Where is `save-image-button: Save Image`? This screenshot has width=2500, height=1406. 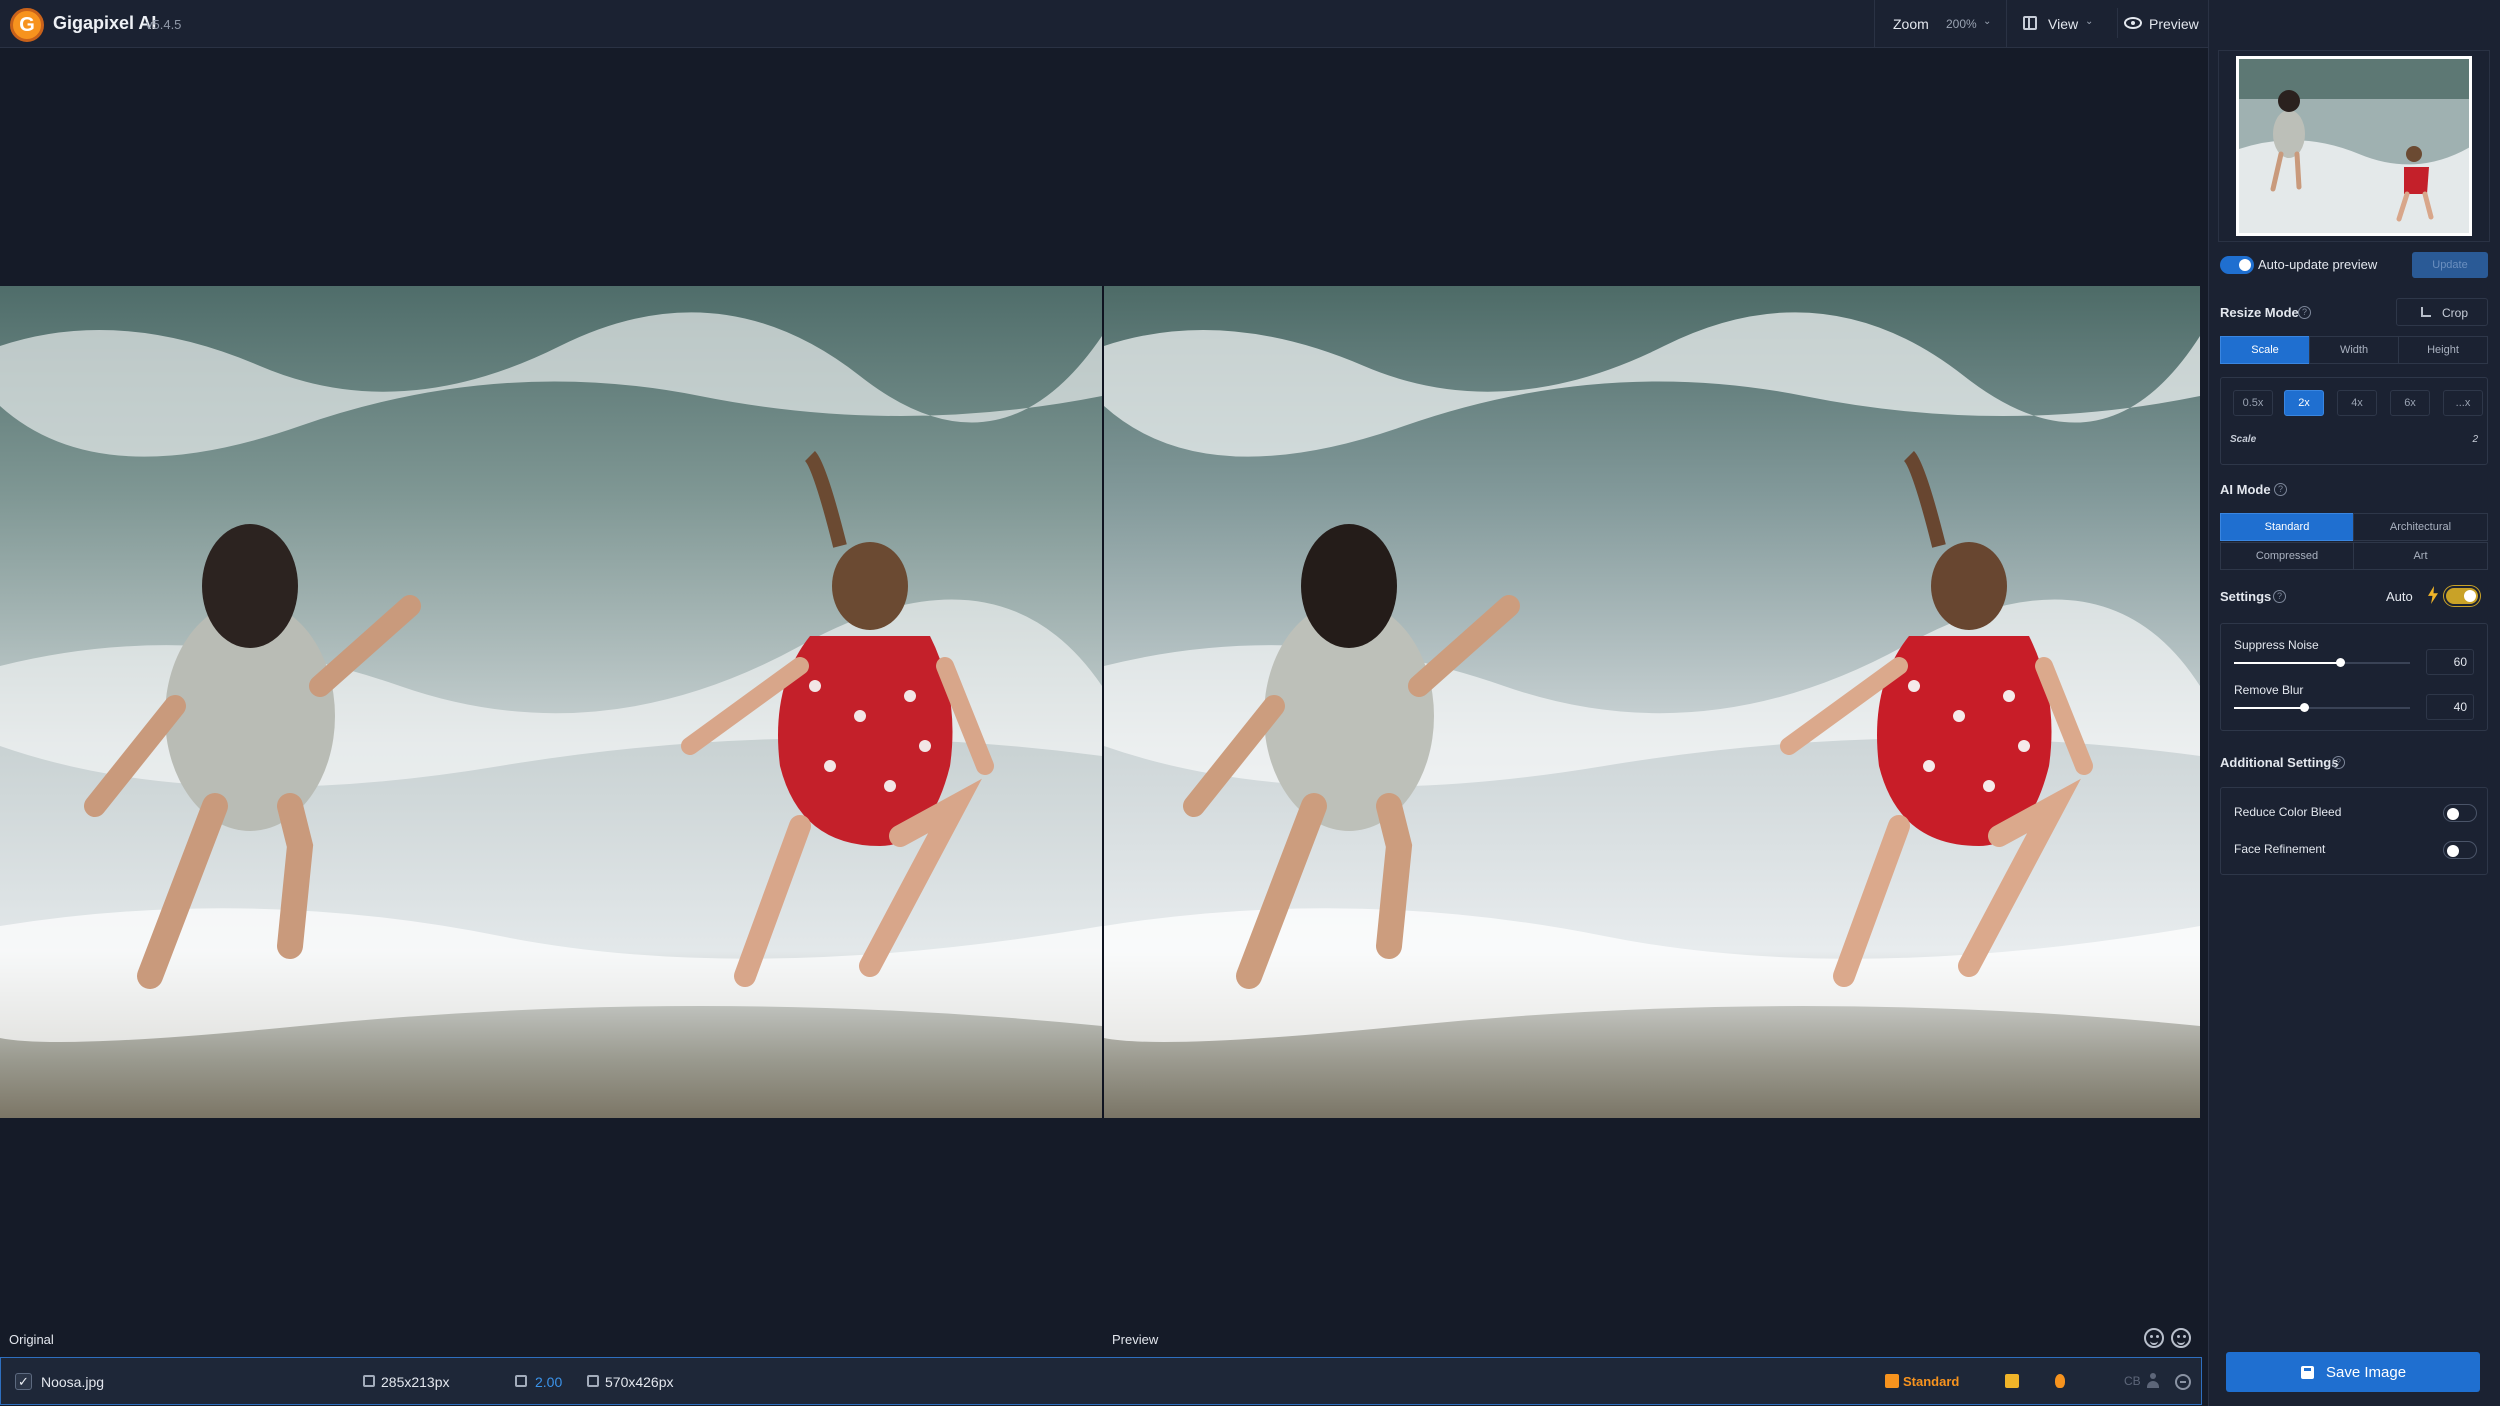
save-image-button: Save Image is located at coordinates (2353, 1372).